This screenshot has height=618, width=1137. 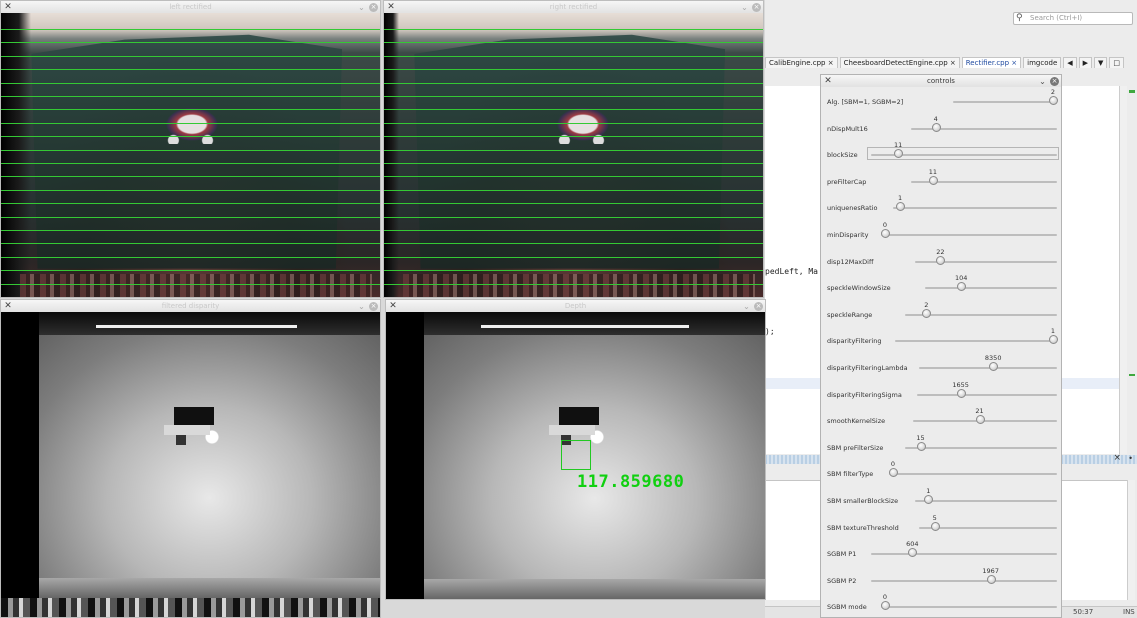 I want to click on trackbar: smoothKernelSize 21, so click(x=941, y=420).